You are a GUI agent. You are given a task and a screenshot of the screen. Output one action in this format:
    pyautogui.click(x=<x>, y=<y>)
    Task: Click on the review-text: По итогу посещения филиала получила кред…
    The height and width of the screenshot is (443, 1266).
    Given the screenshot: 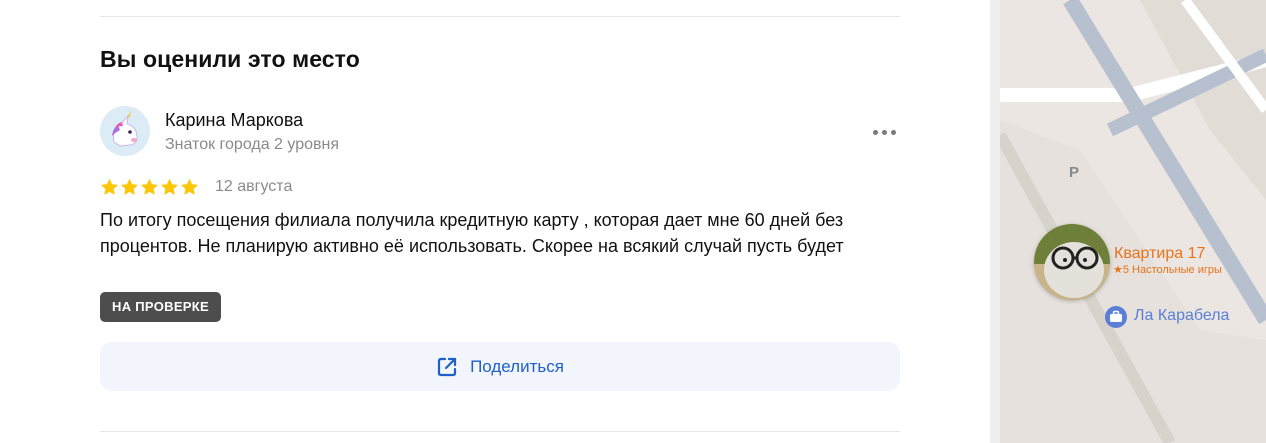 What is the action you would take?
    pyautogui.click(x=472, y=233)
    